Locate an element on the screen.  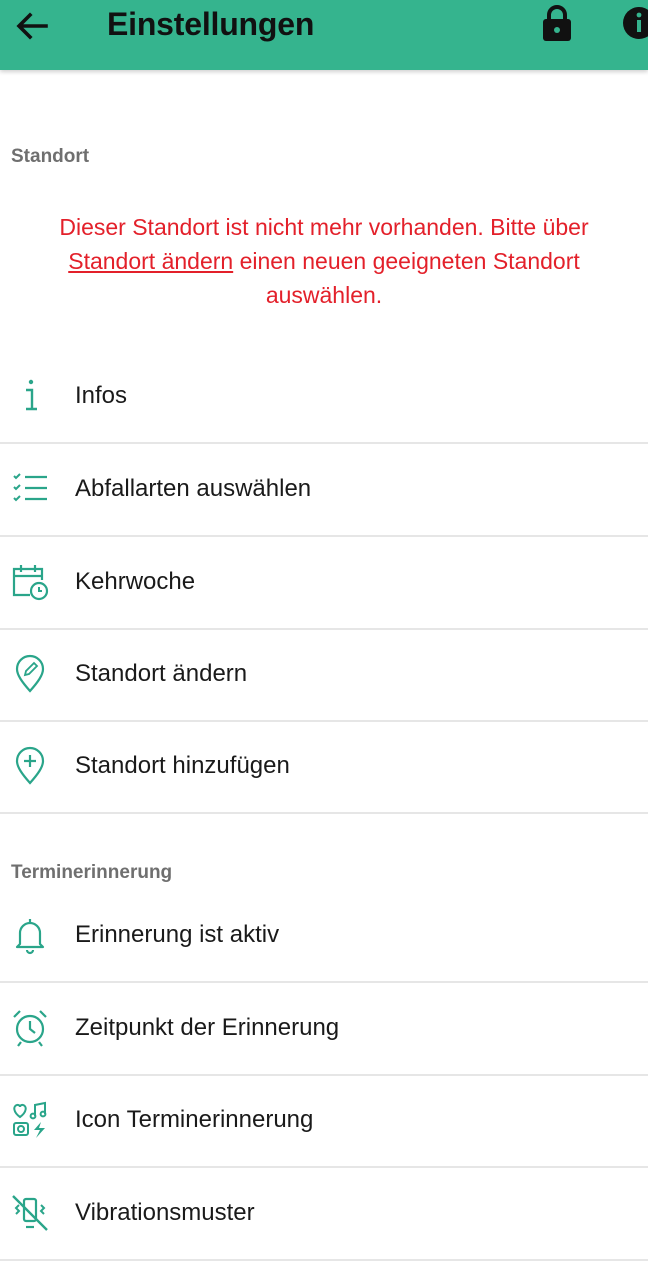
info-circle-icon is located at coordinates (635, 23).